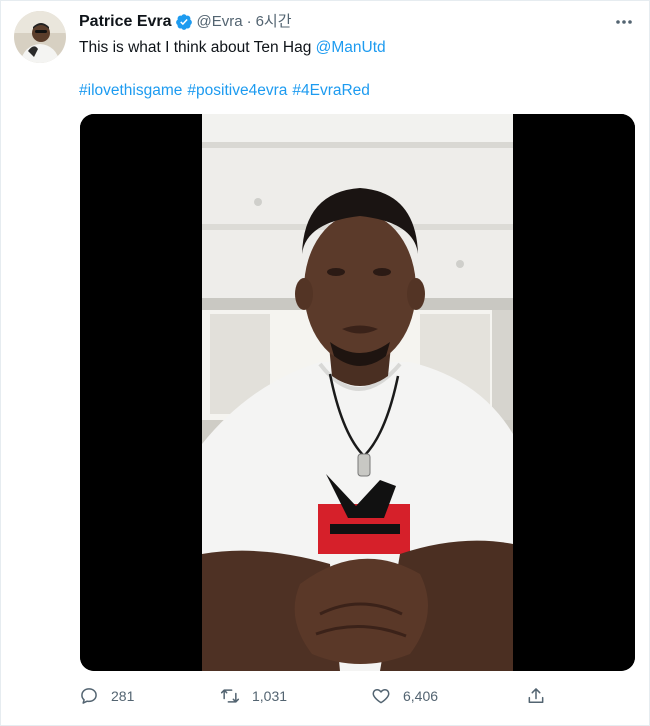  I want to click on hashtag-row: #ilovethisgame #positive4evra #4EvraRed, so click(227, 91).